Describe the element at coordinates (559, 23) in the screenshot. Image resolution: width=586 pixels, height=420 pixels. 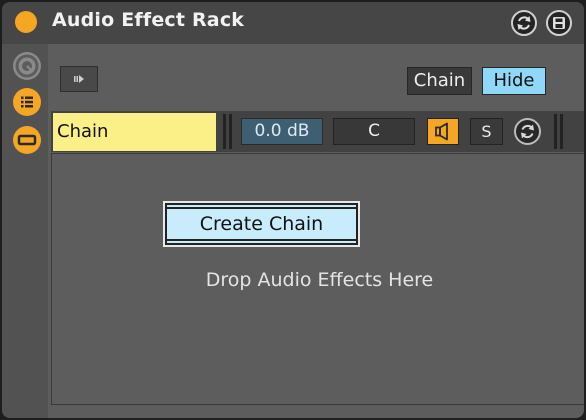
I see `save-icon` at that location.